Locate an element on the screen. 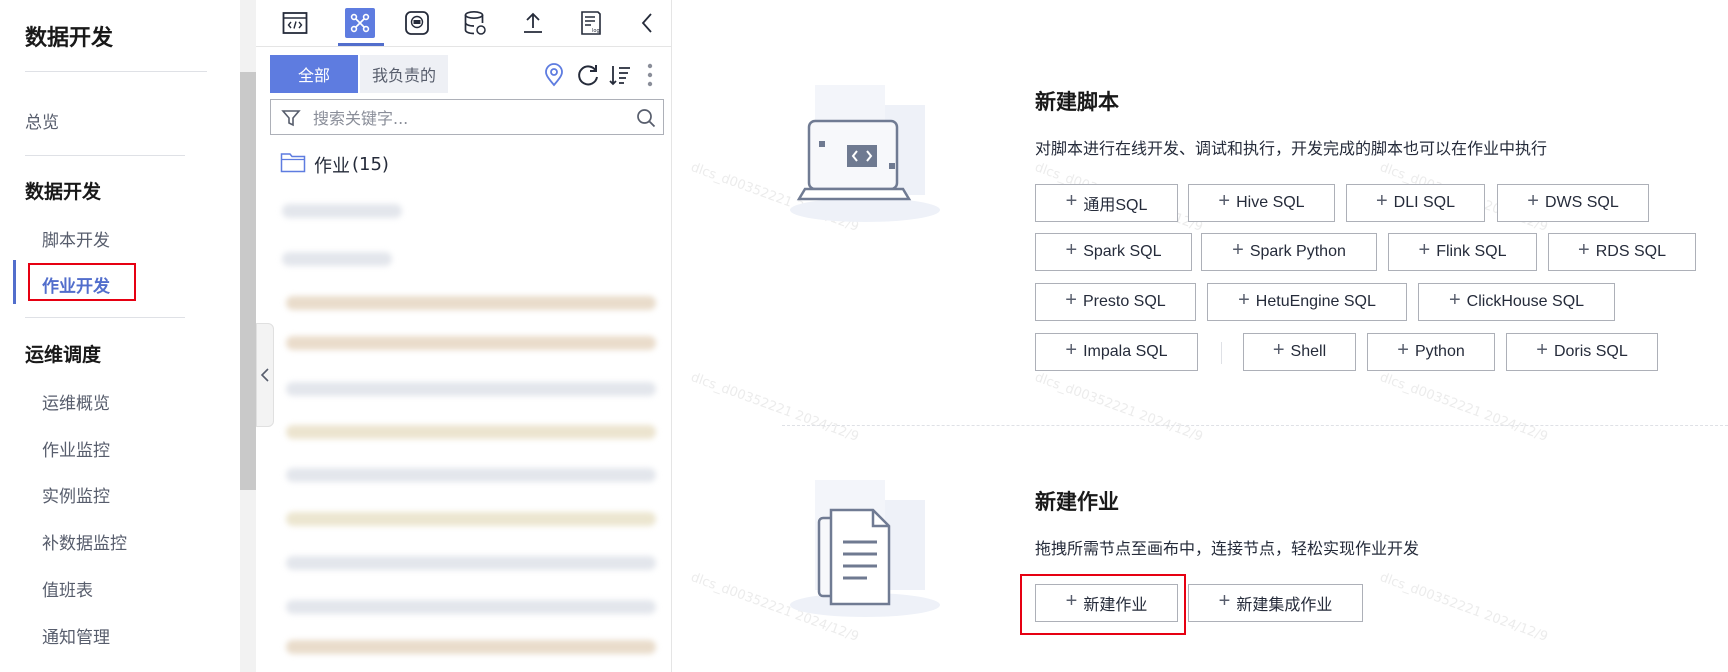 The height and width of the screenshot is (672, 1728). script-section-desc: 对脚本进行在线开发、调试和执行，开发完成的脚本也可以在作业中执行 is located at coordinates (1291, 148).